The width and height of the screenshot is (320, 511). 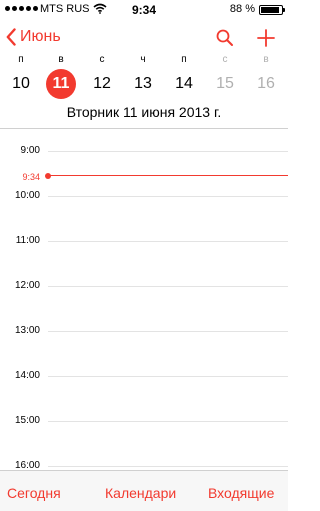 I want to click on back-button: Июнь, so click(x=33, y=37).